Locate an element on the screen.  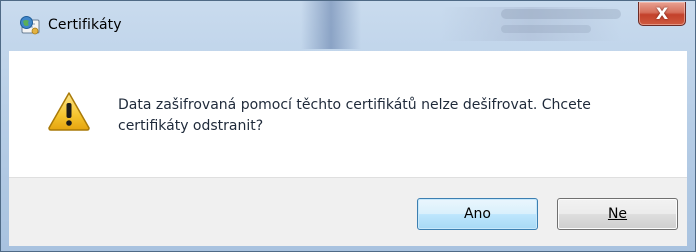
close-button: X is located at coordinates (662, 14).